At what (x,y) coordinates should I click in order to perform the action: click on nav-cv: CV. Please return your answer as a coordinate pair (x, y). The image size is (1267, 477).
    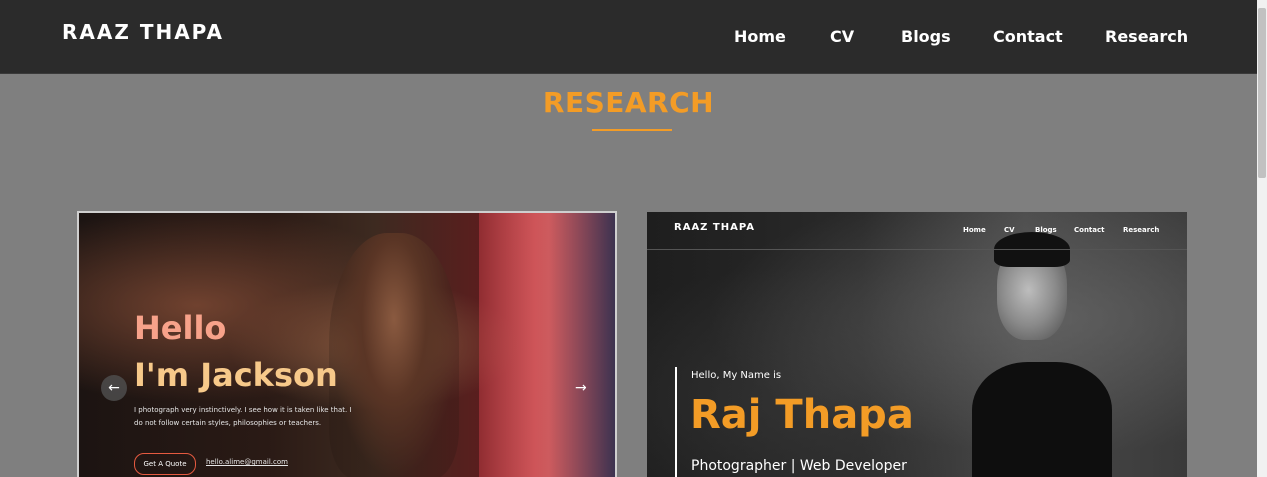
    Looking at the image, I should click on (842, 36).